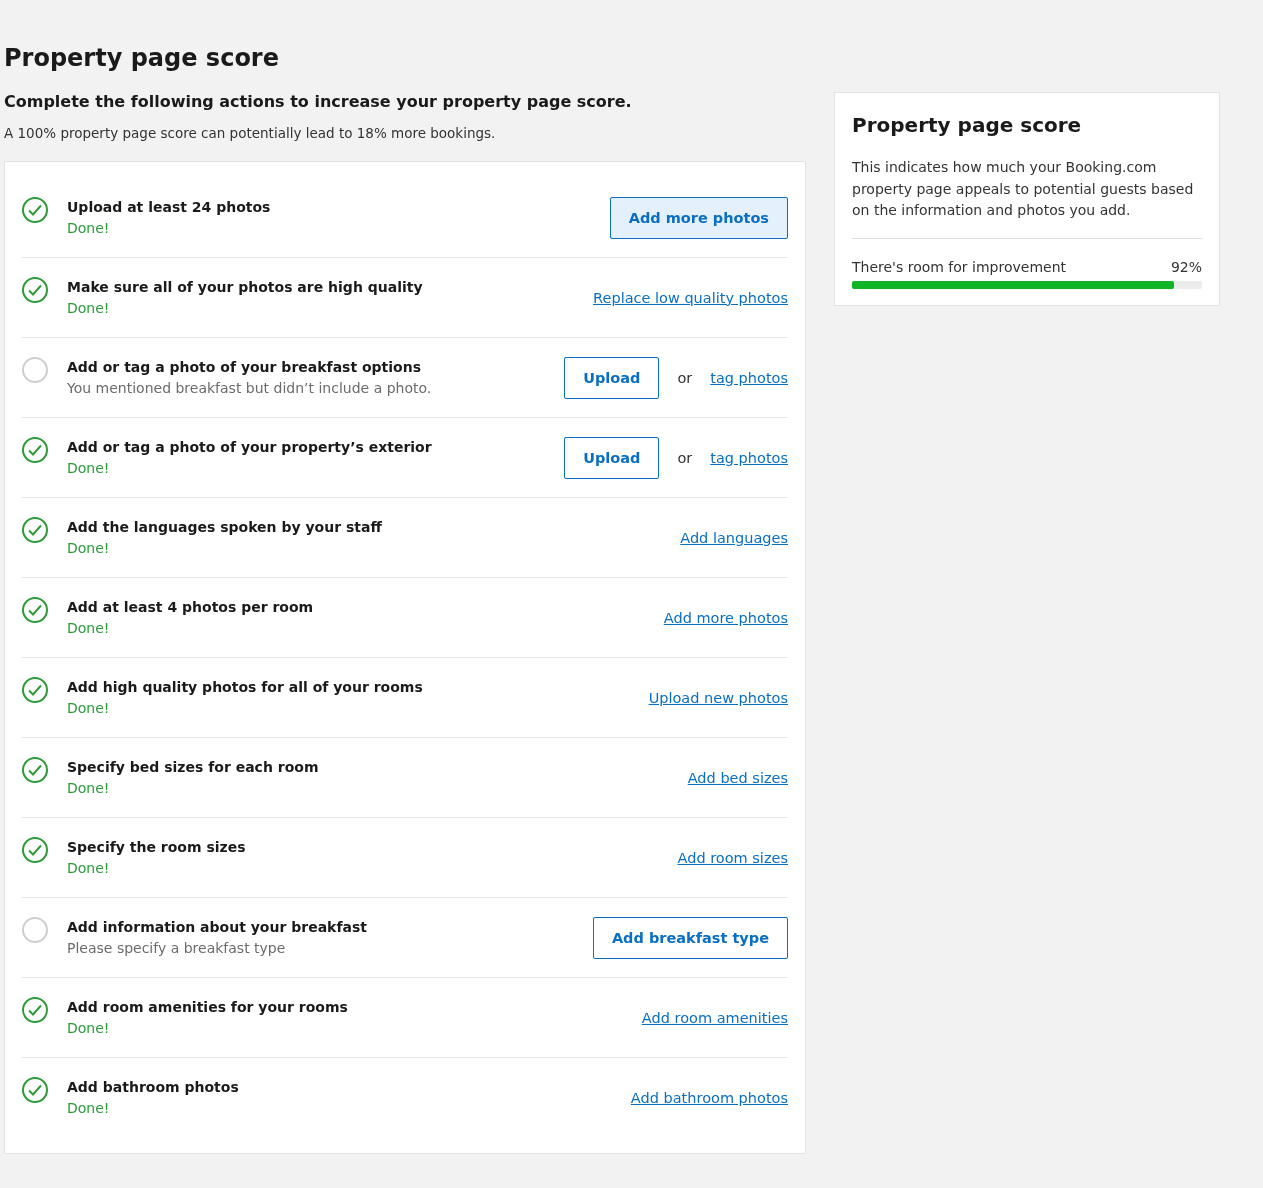 The height and width of the screenshot is (1188, 1263). I want to click on task-title: Add bathroom photos, so click(153, 1087).